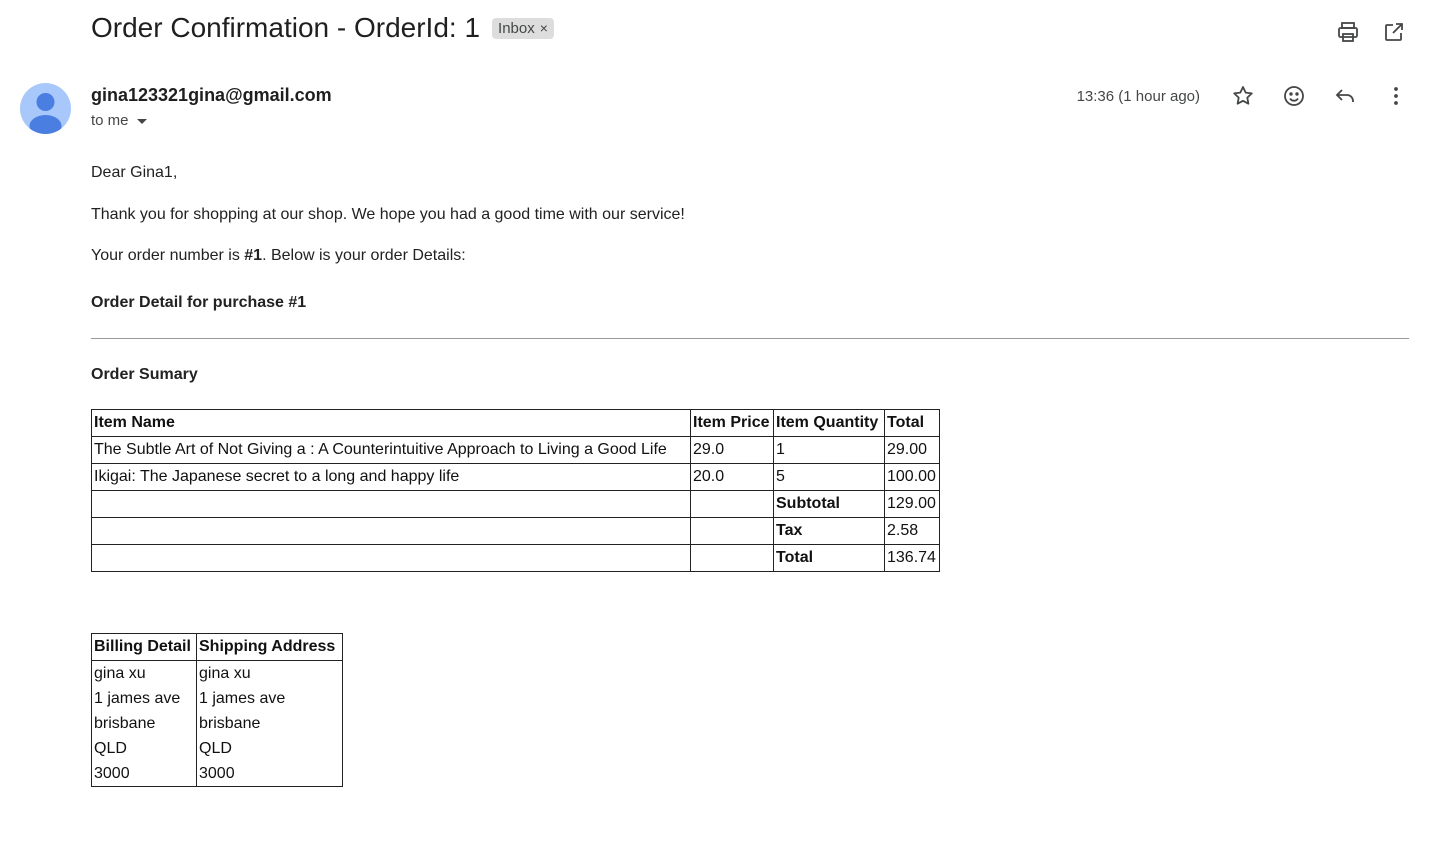 Image resolution: width=1430 pixels, height=868 pixels. What do you see at coordinates (1396, 96) in the screenshot?
I see `more-vert-icon` at bounding box center [1396, 96].